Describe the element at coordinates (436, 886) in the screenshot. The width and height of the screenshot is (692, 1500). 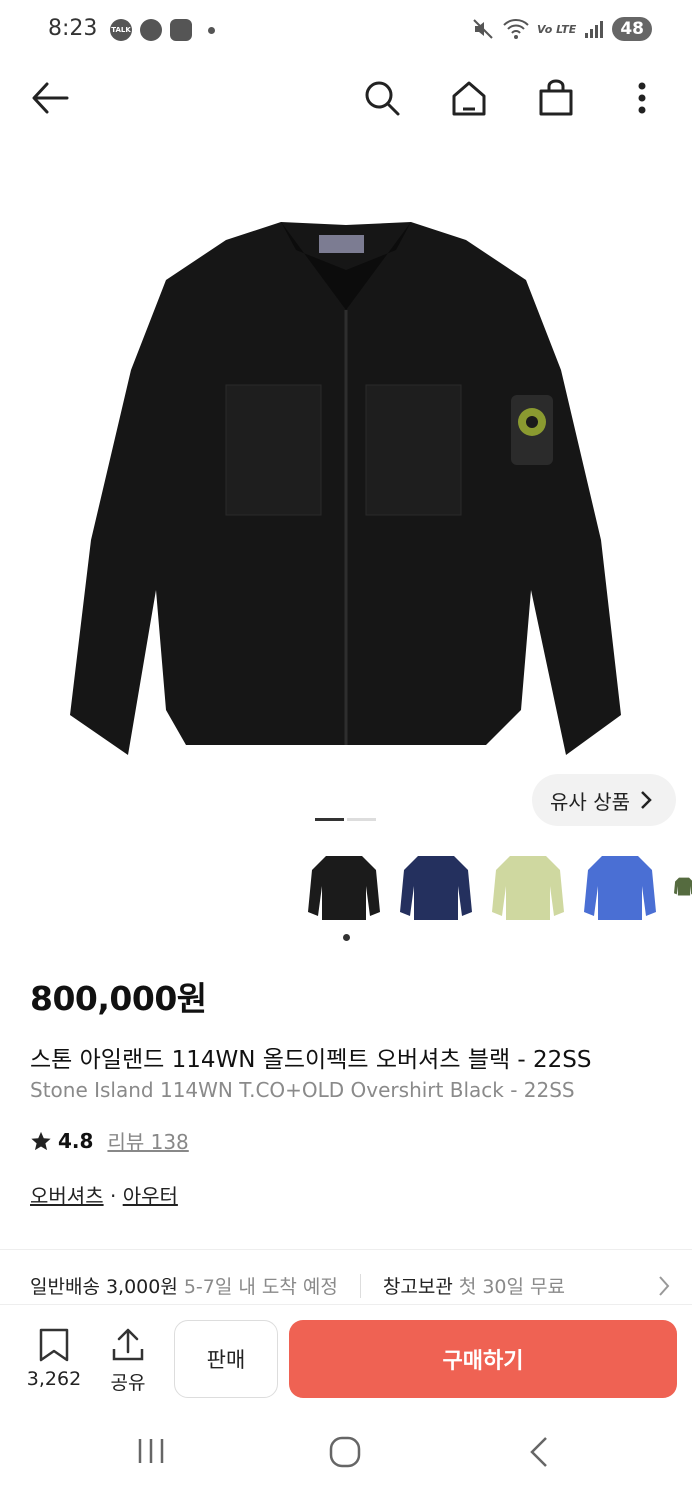
I see `thumbnail-navy` at that location.